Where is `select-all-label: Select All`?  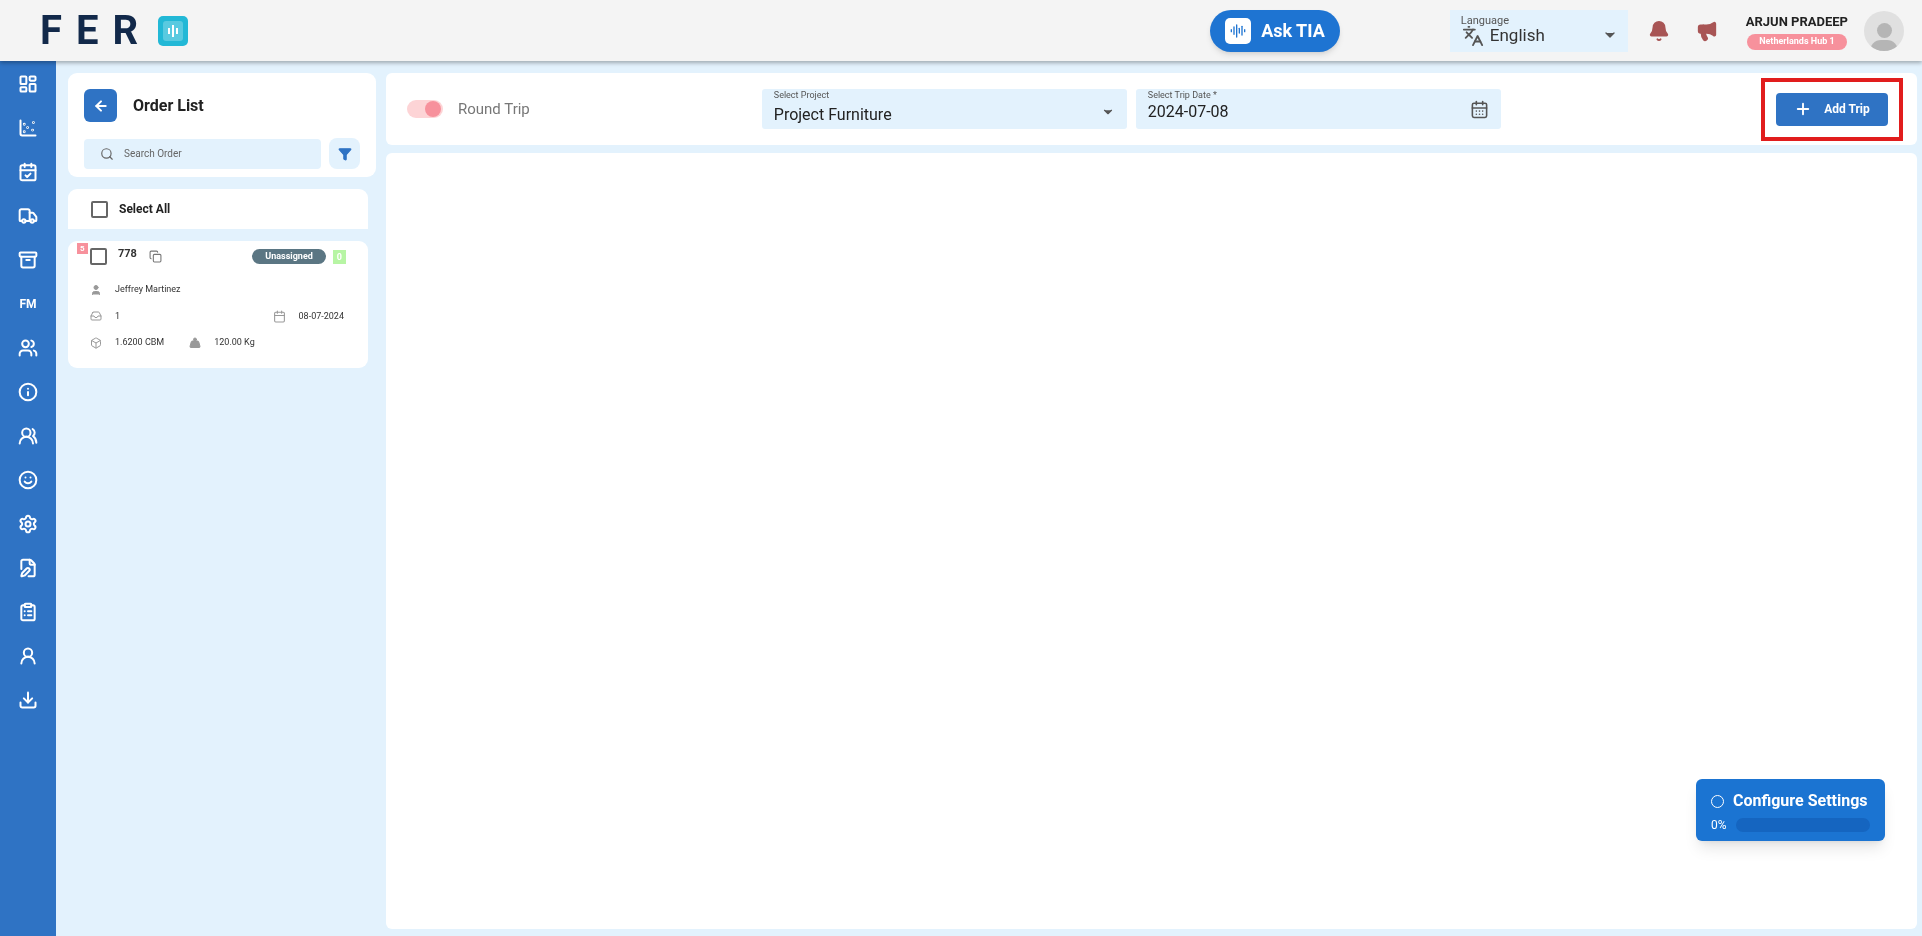 select-all-label: Select All is located at coordinates (145, 209).